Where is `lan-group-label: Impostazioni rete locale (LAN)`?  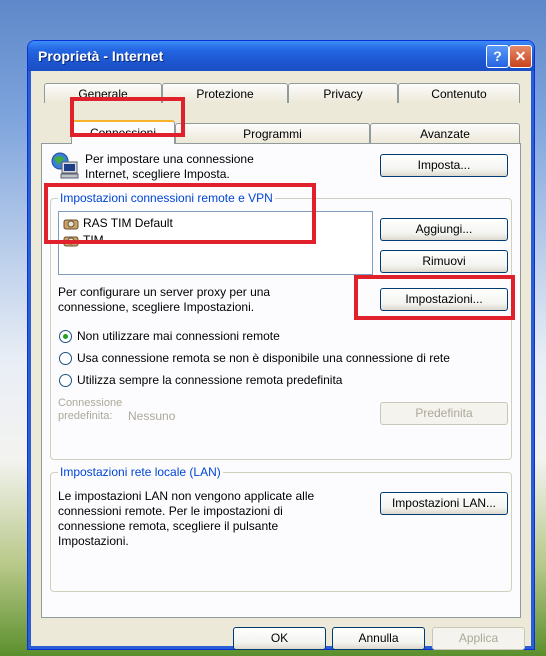
lan-group-label: Impostazioni rete locale (LAN) is located at coordinates (140, 472).